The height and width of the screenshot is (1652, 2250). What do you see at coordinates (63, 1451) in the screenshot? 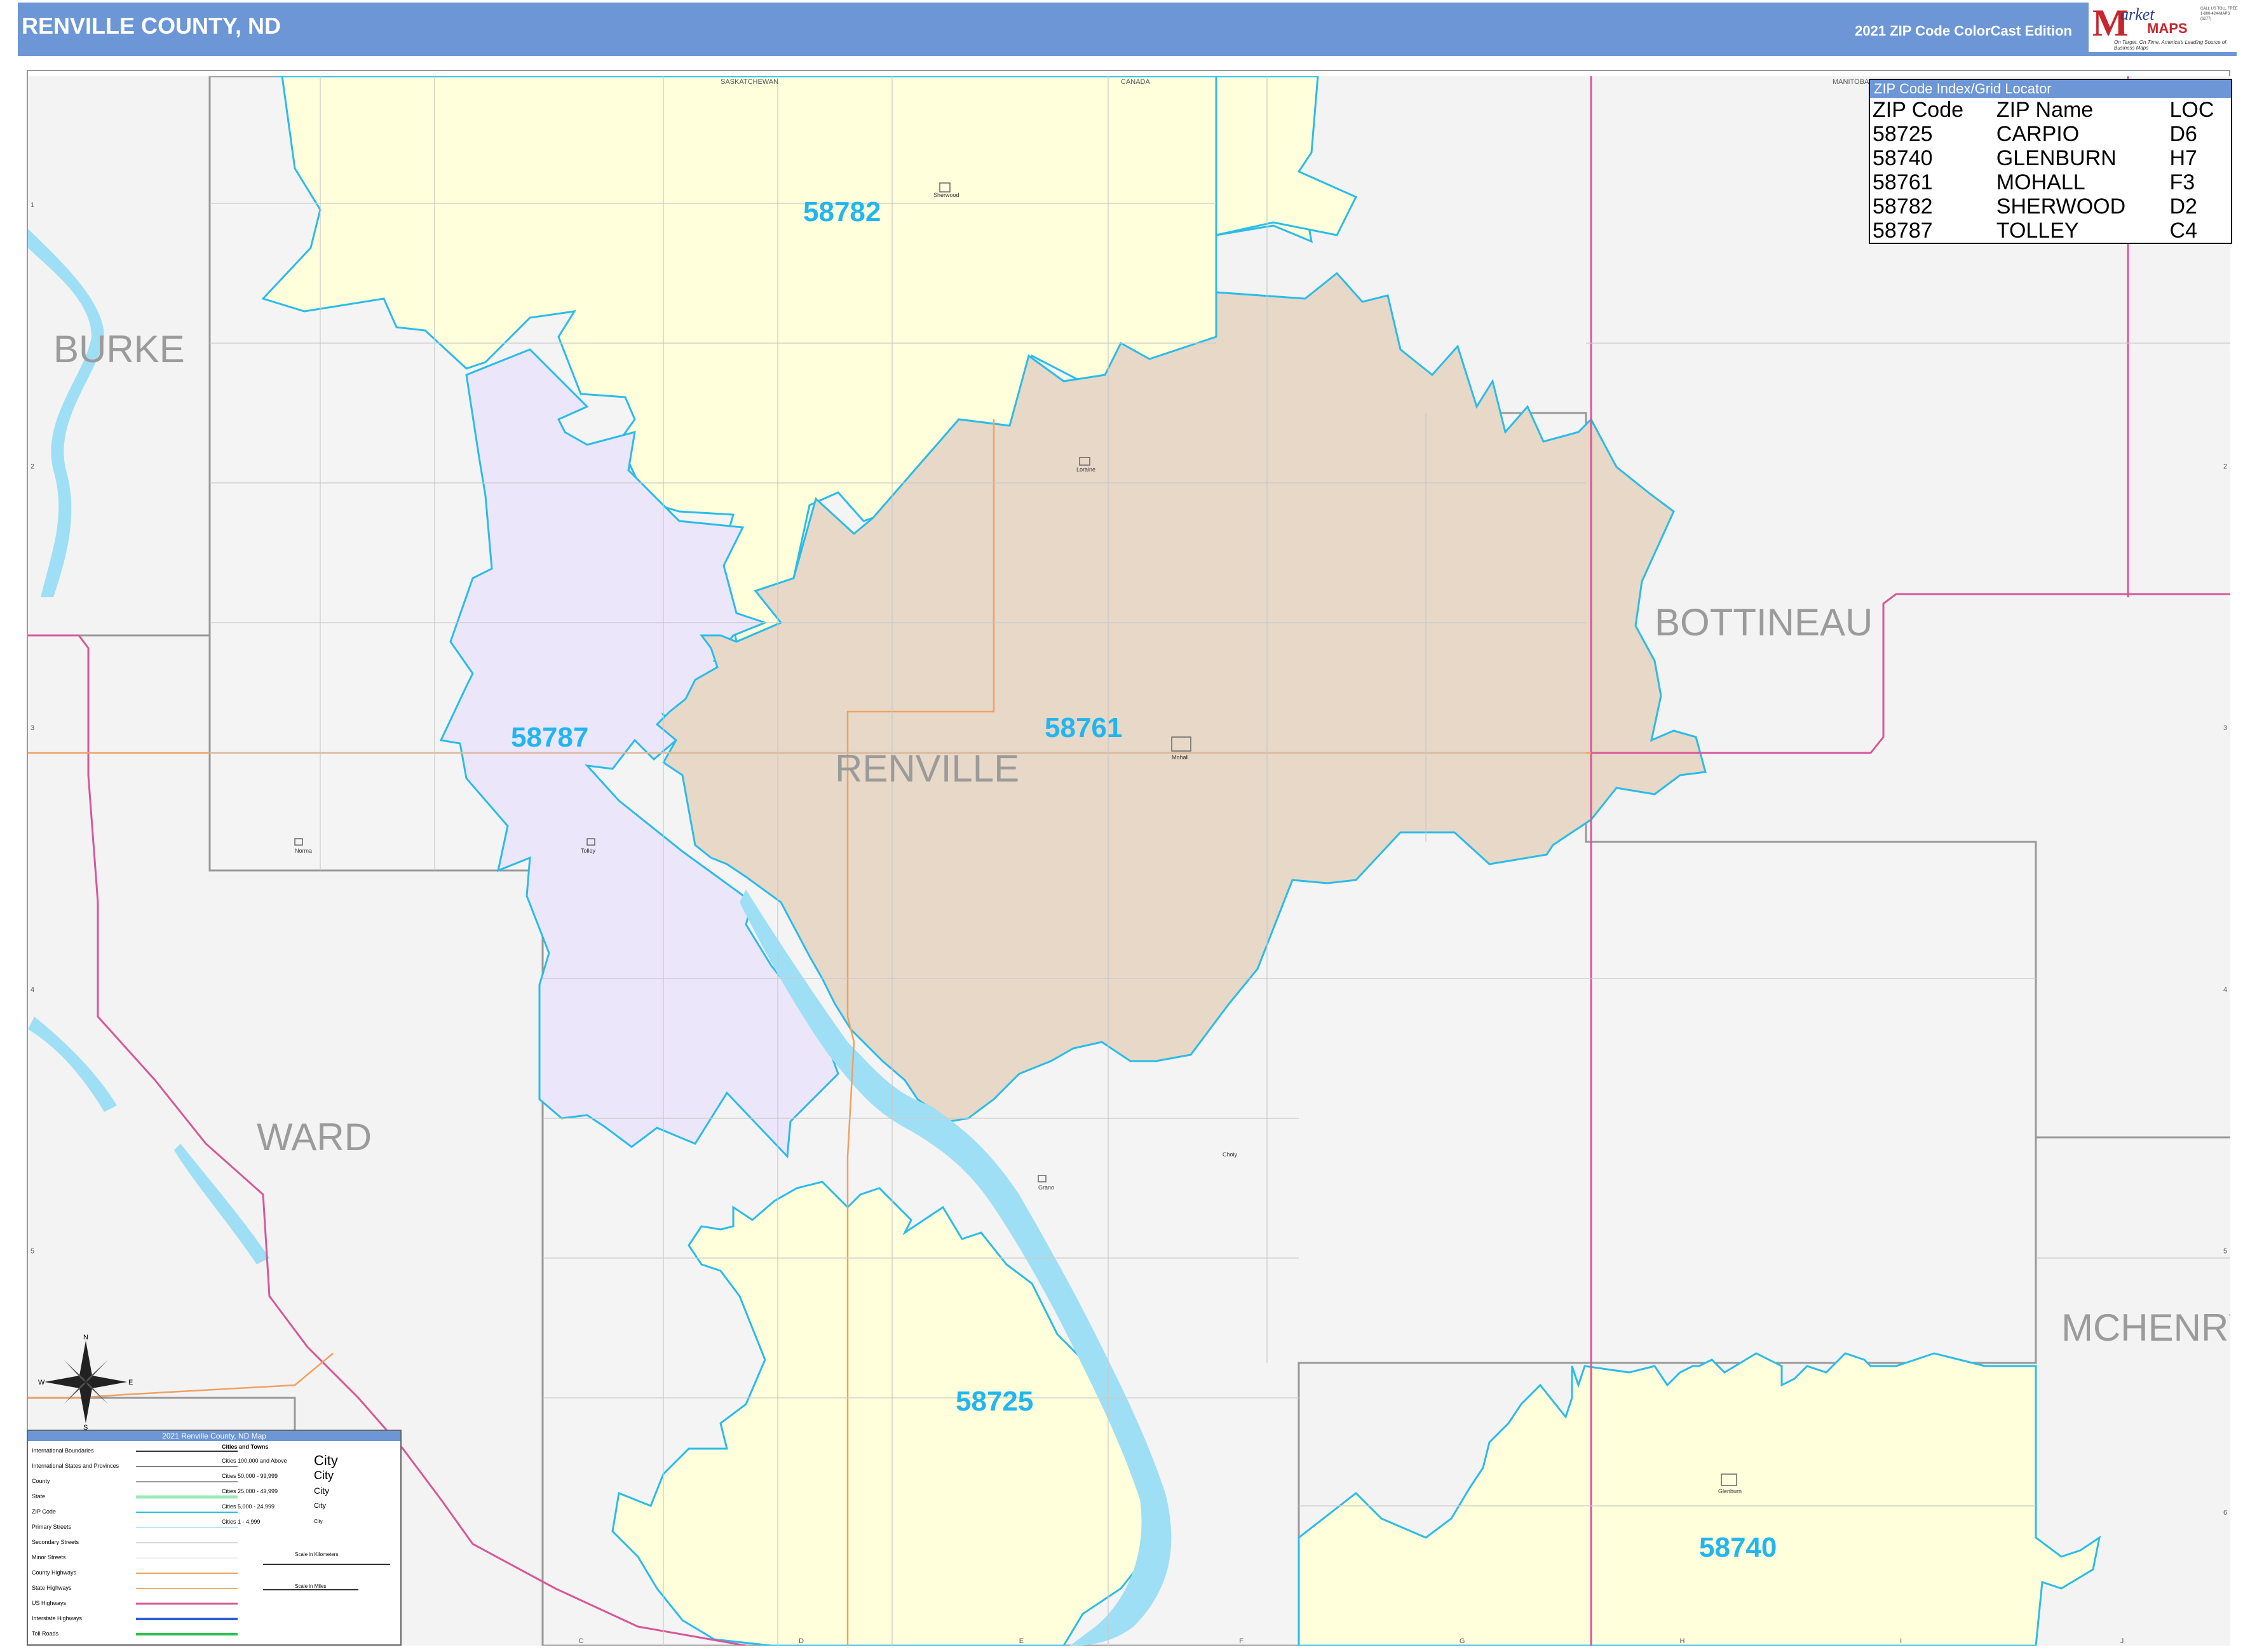
I see `legend-item: International Boundaries` at bounding box center [63, 1451].